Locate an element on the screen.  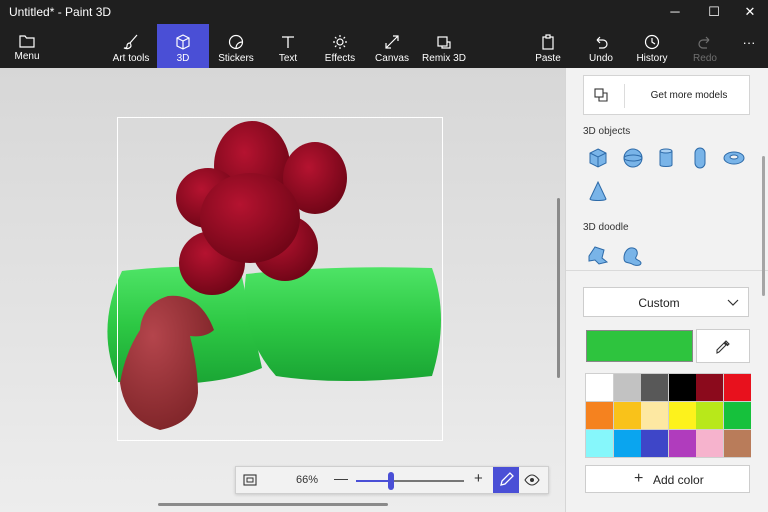
text-button: Text is located at coordinates (288, 46).